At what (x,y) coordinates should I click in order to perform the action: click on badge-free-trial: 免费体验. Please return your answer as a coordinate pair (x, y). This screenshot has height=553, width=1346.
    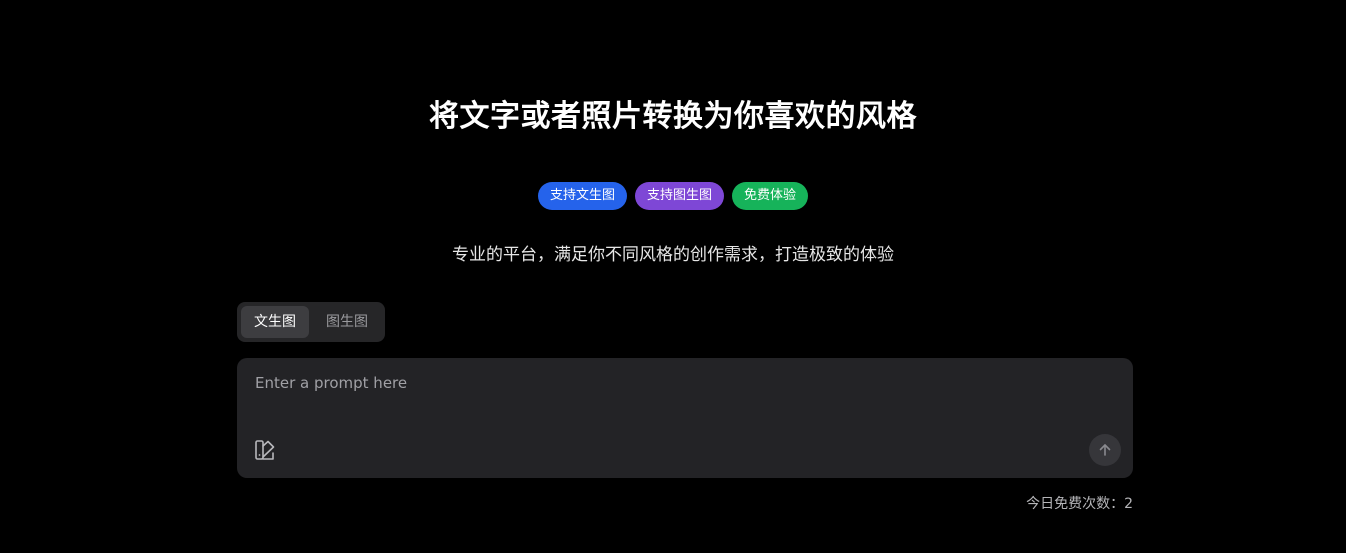
    Looking at the image, I should click on (770, 196).